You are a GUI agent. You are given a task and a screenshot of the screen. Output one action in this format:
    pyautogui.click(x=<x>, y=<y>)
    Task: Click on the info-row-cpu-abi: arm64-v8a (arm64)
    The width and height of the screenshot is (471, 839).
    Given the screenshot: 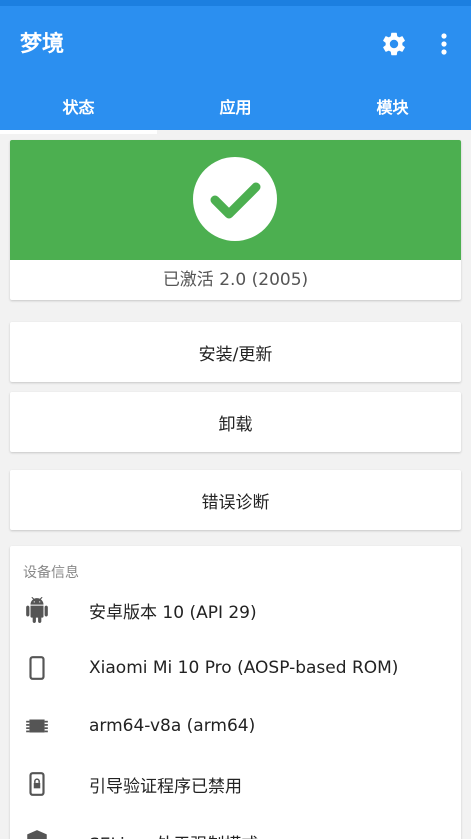 What is the action you would take?
    pyautogui.click(x=235, y=726)
    